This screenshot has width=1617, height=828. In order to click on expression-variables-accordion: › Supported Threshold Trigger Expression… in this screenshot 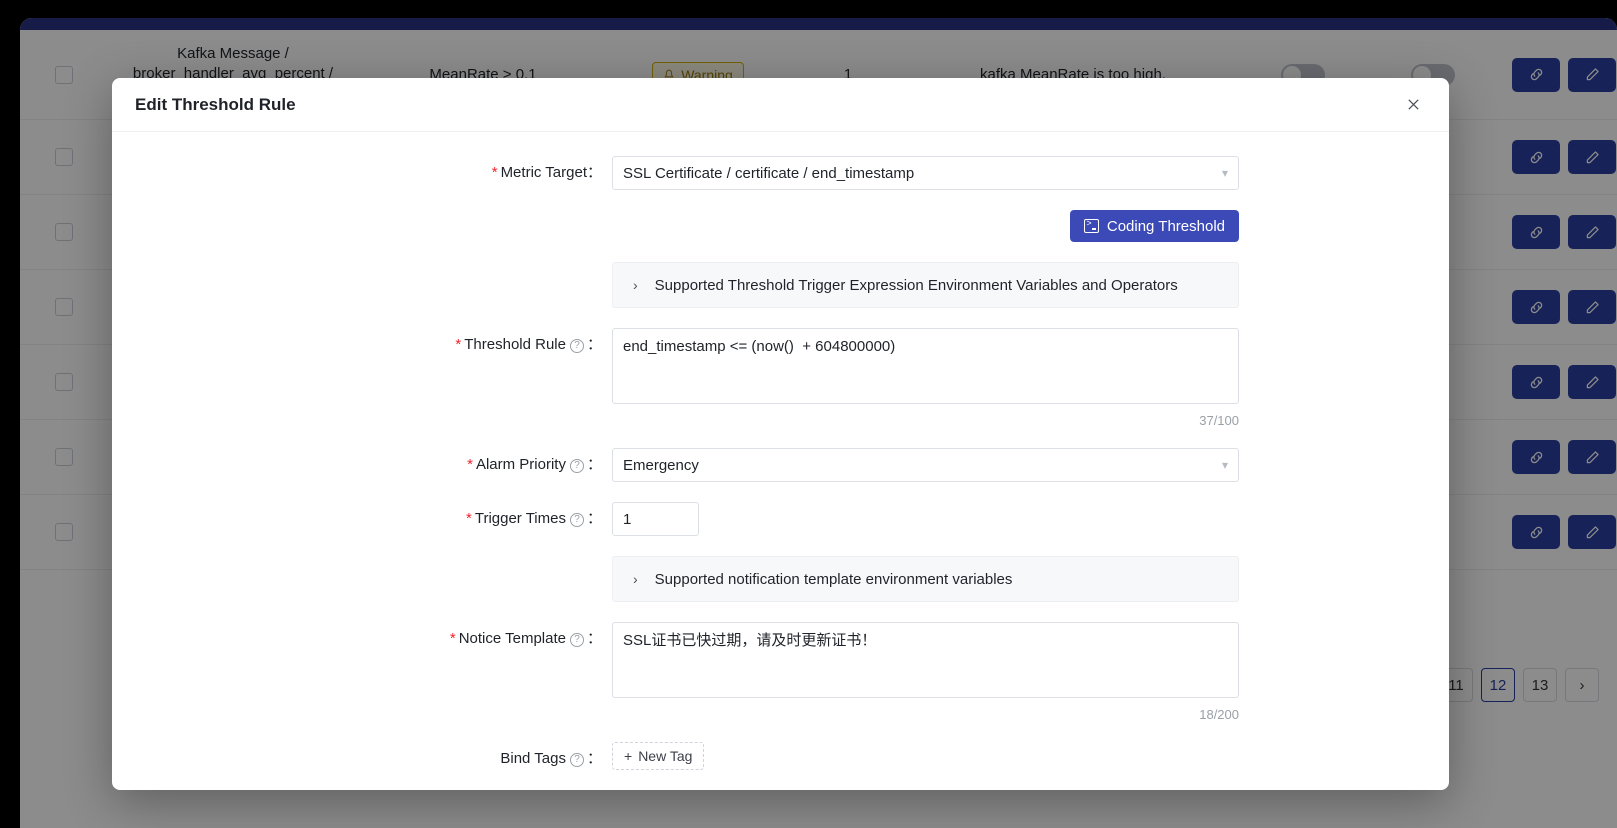, I will do `click(925, 285)`.